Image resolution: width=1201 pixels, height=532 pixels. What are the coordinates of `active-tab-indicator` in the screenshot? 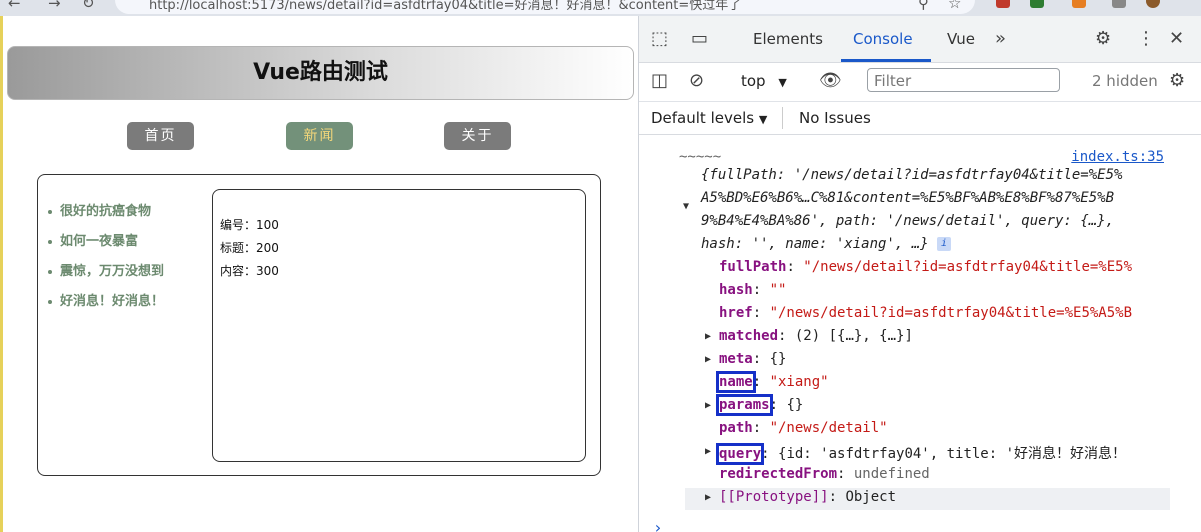 It's located at (886, 60).